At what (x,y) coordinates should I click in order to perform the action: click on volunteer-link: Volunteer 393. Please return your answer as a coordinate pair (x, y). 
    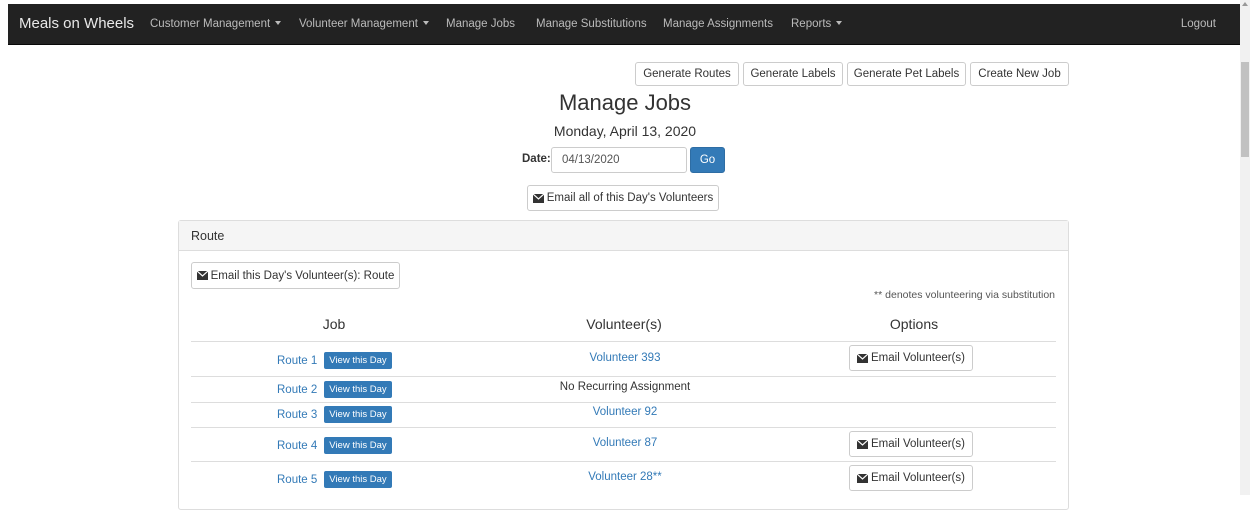
    Looking at the image, I should click on (625, 358).